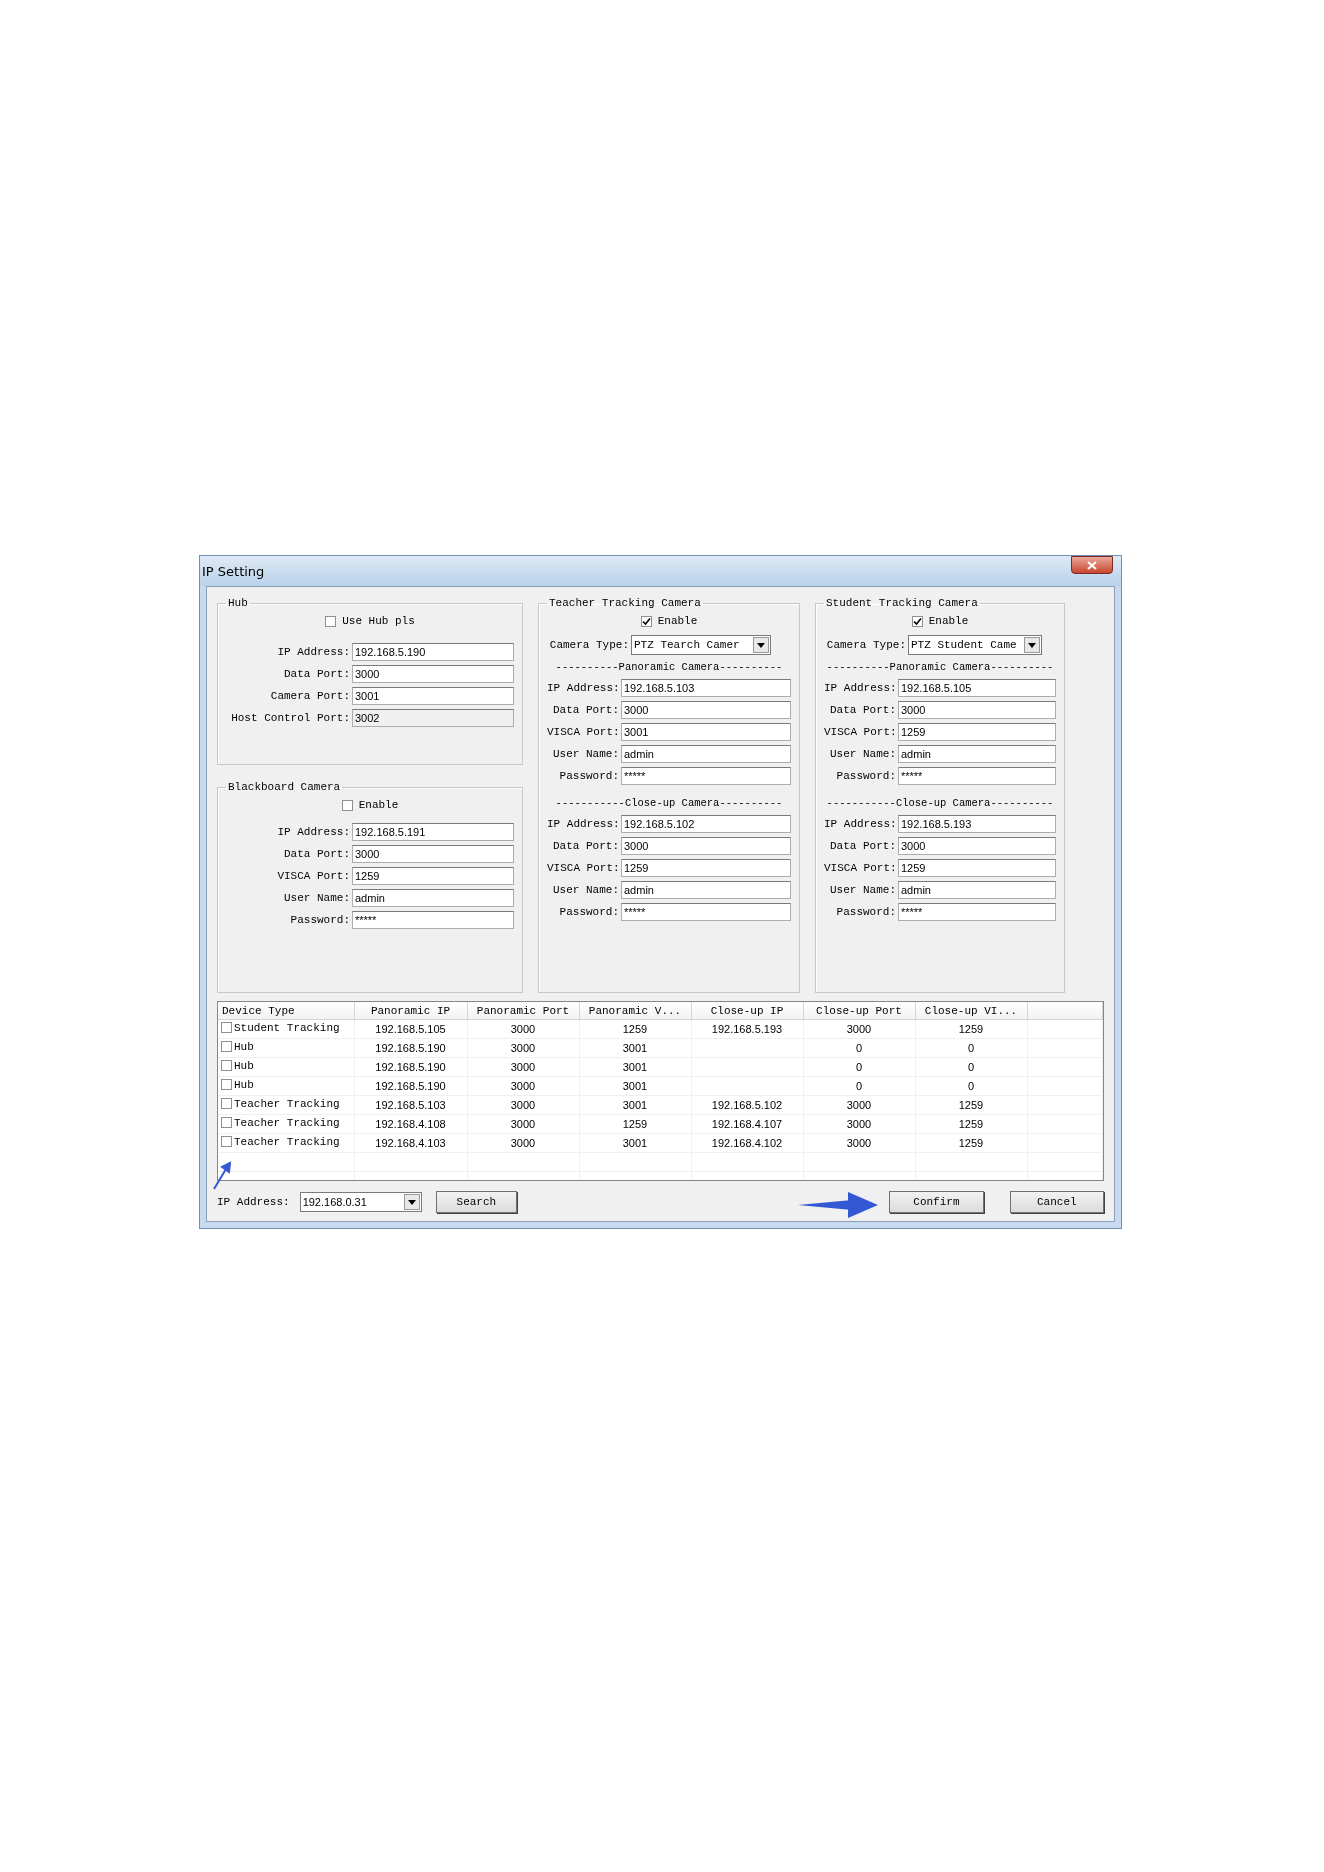 Image resolution: width=1324 pixels, height=1872 pixels. Describe the element at coordinates (433, 652) in the screenshot. I see `text-field: 192.168.5.190` at that location.